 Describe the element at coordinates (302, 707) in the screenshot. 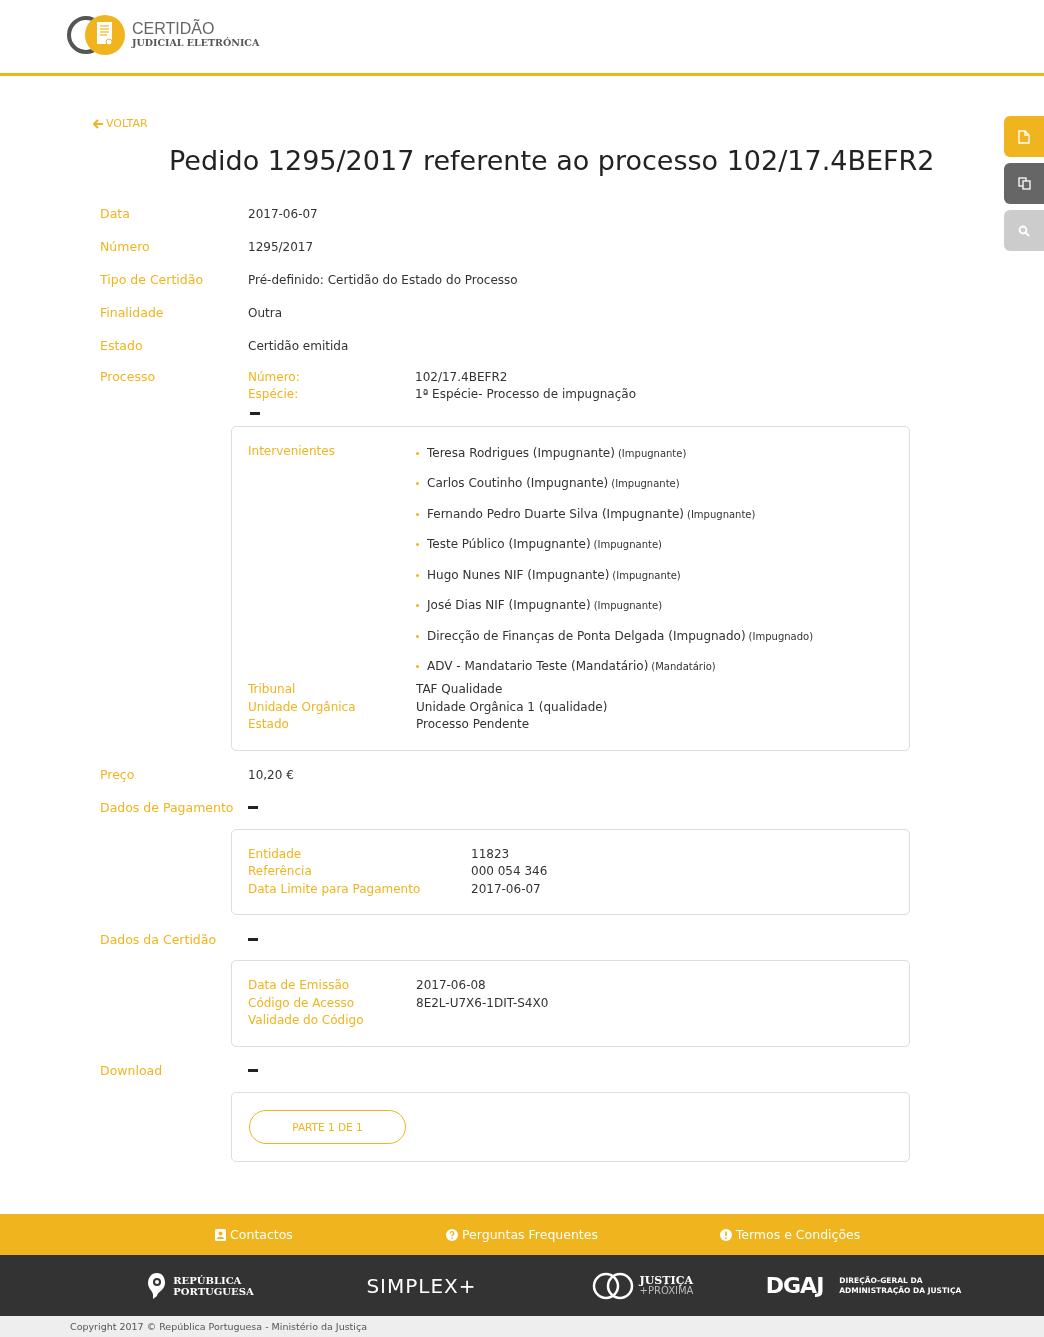

I see `field-label: Unidade Orgânica` at that location.